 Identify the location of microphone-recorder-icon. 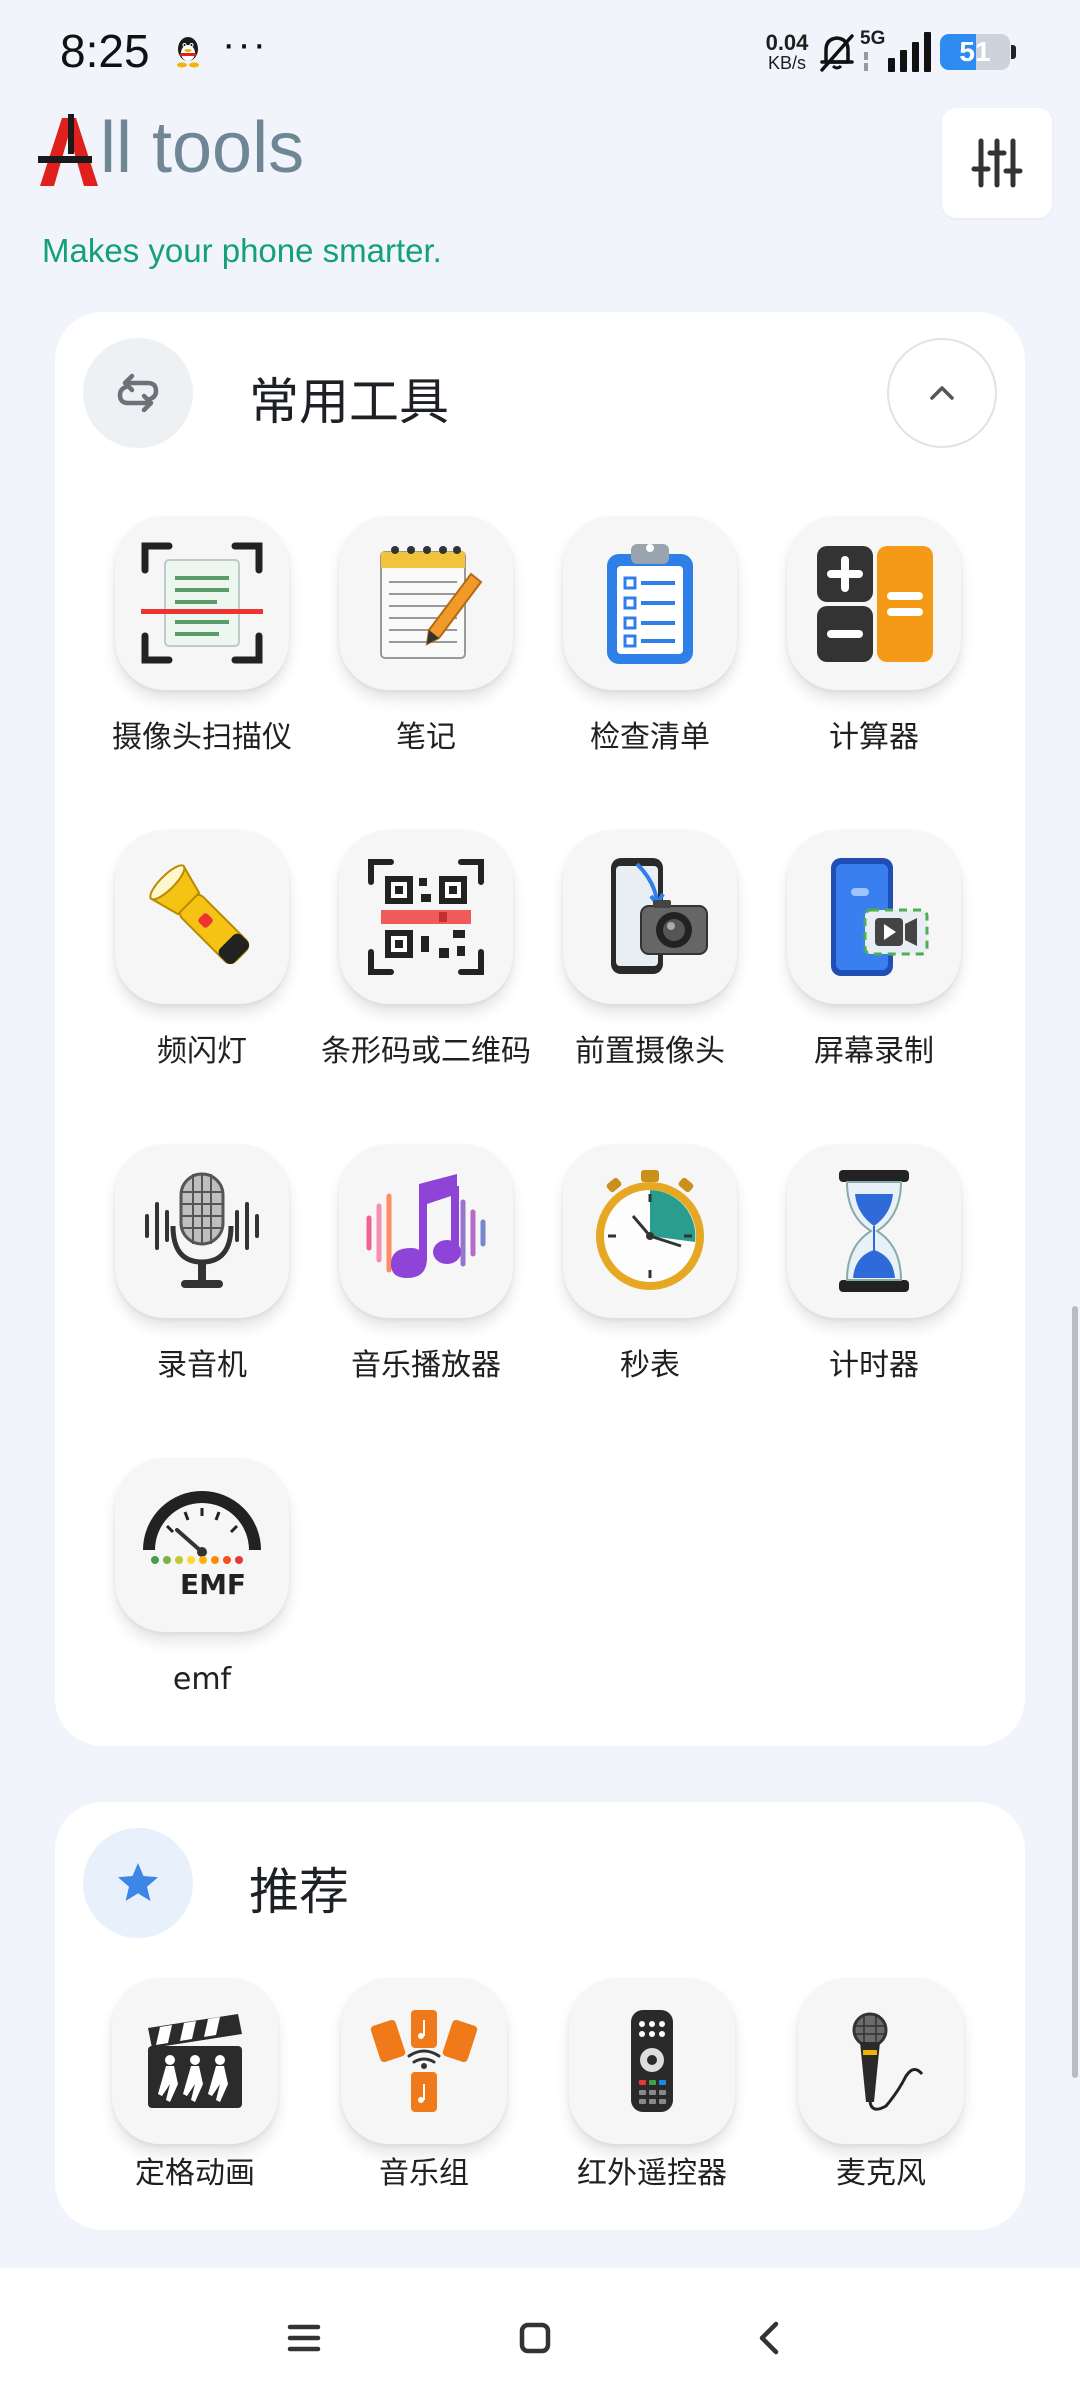
(202, 1230).